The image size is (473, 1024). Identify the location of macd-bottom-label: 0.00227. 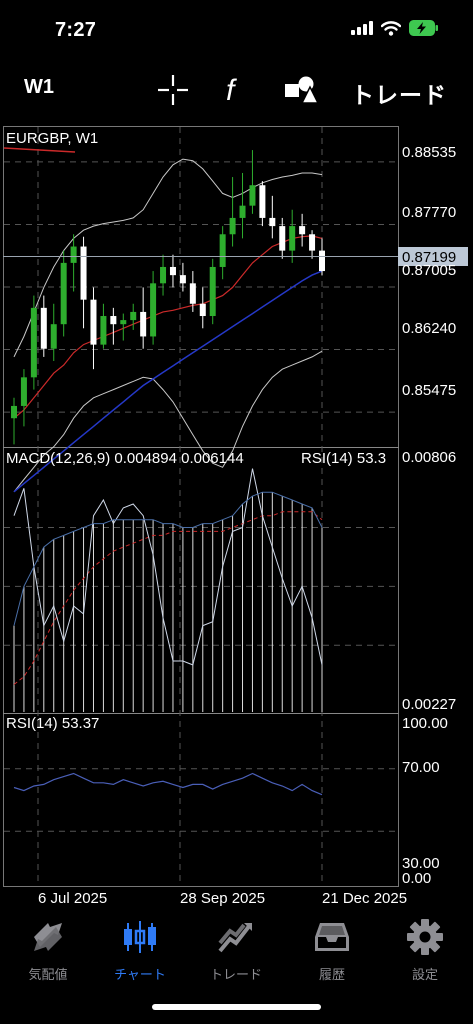
(429, 704).